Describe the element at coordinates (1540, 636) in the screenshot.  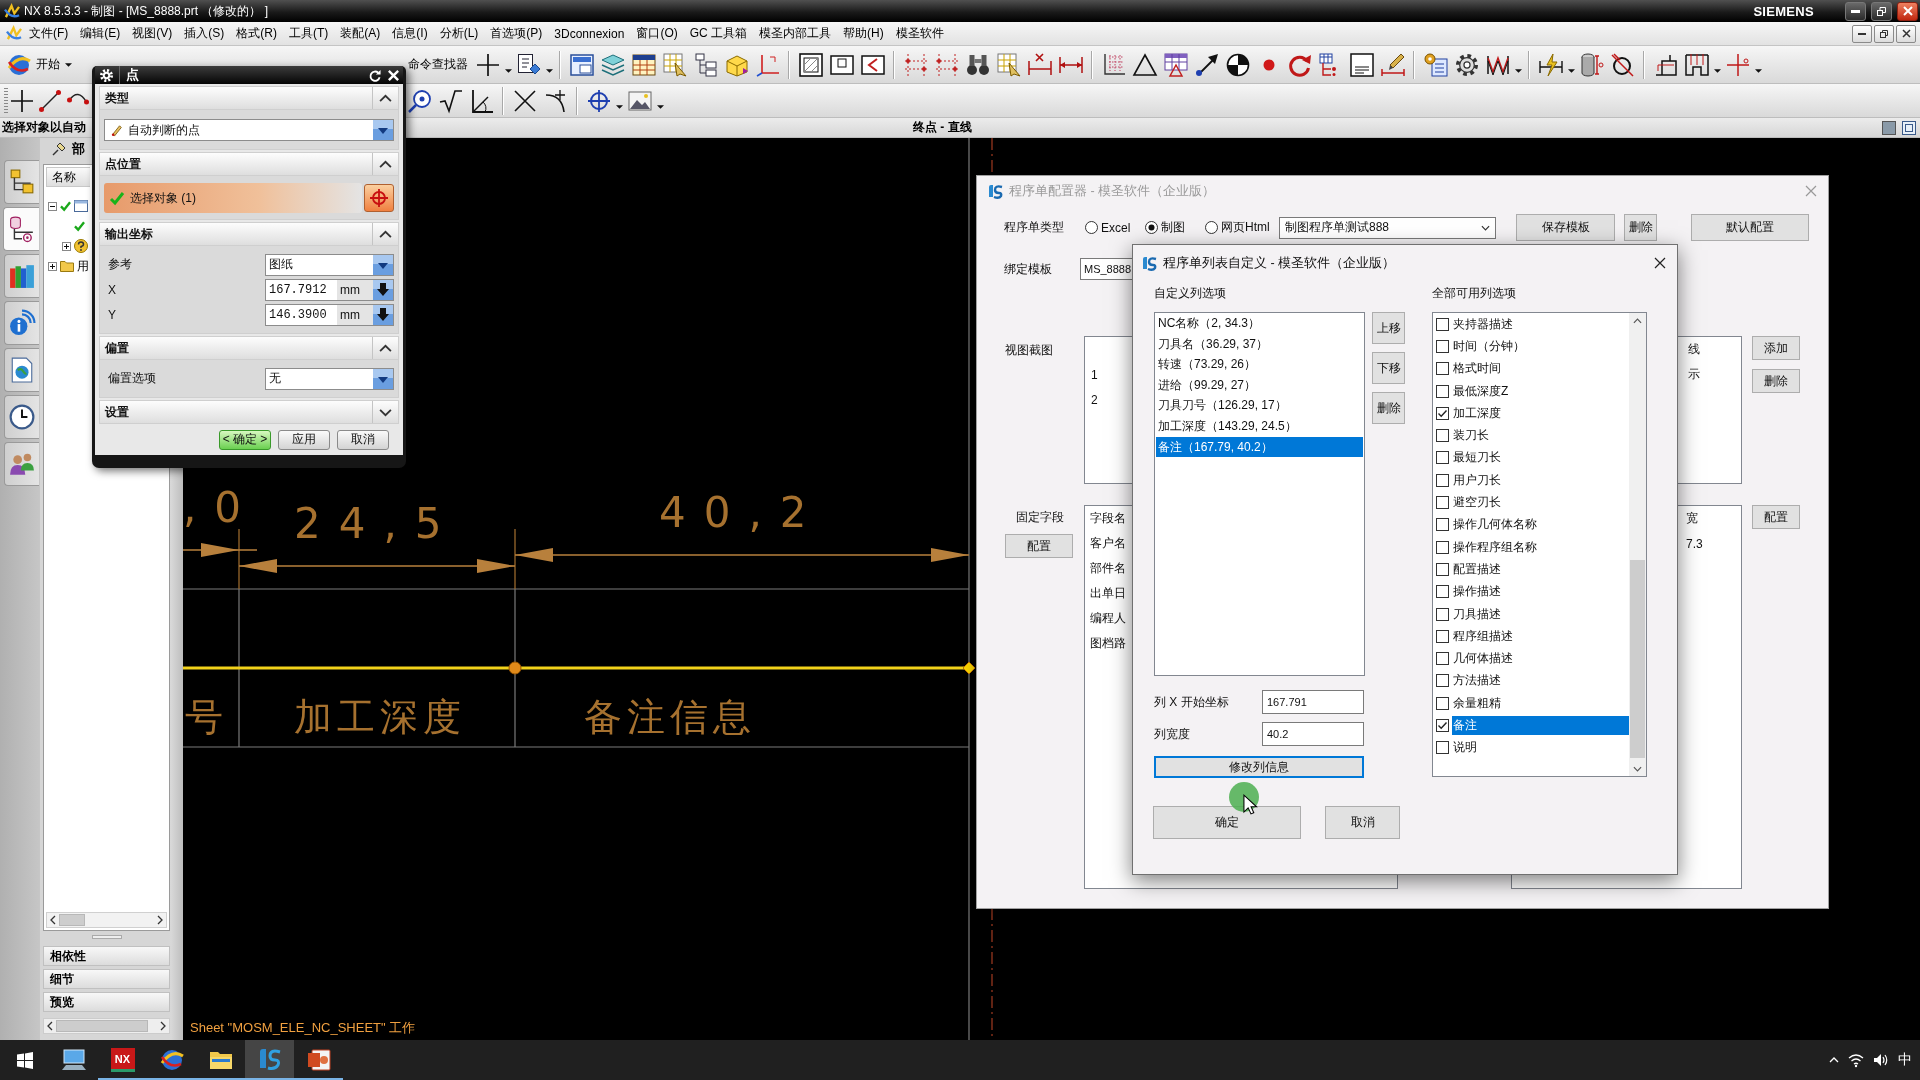
I see `list-item: 程序组描述` at that location.